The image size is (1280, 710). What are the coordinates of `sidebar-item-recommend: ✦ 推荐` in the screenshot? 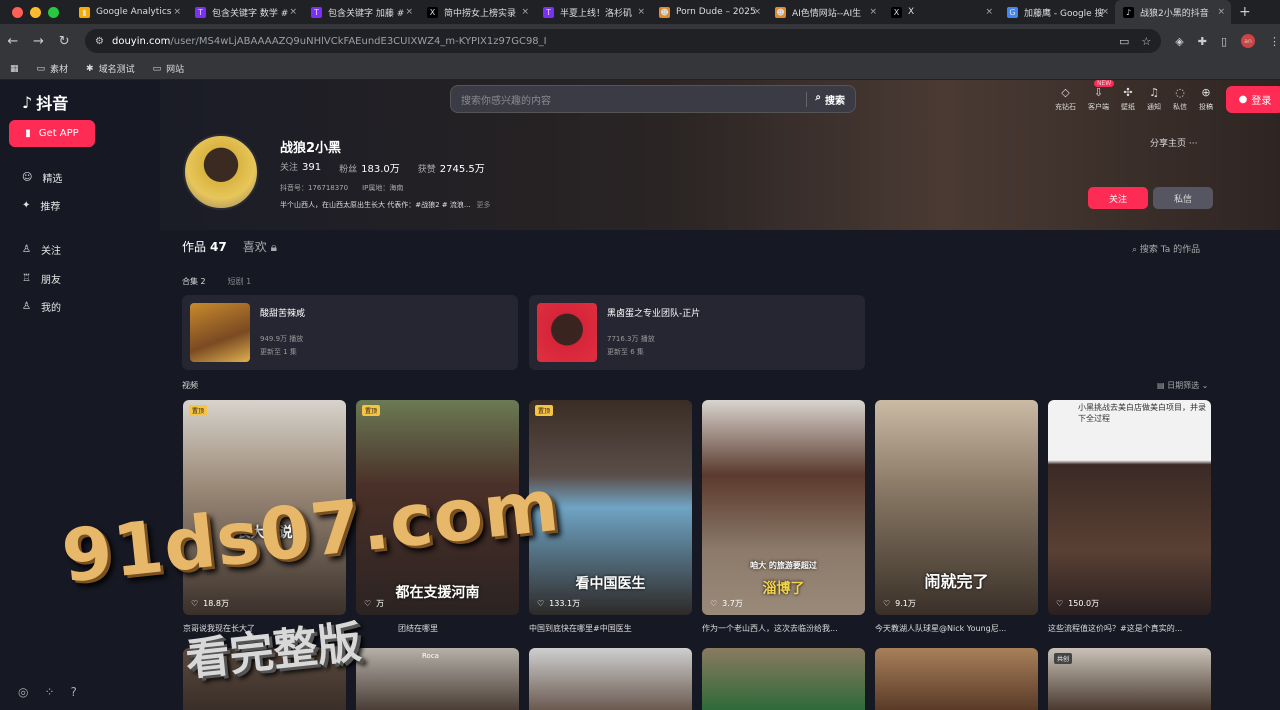 It's located at (41, 205).